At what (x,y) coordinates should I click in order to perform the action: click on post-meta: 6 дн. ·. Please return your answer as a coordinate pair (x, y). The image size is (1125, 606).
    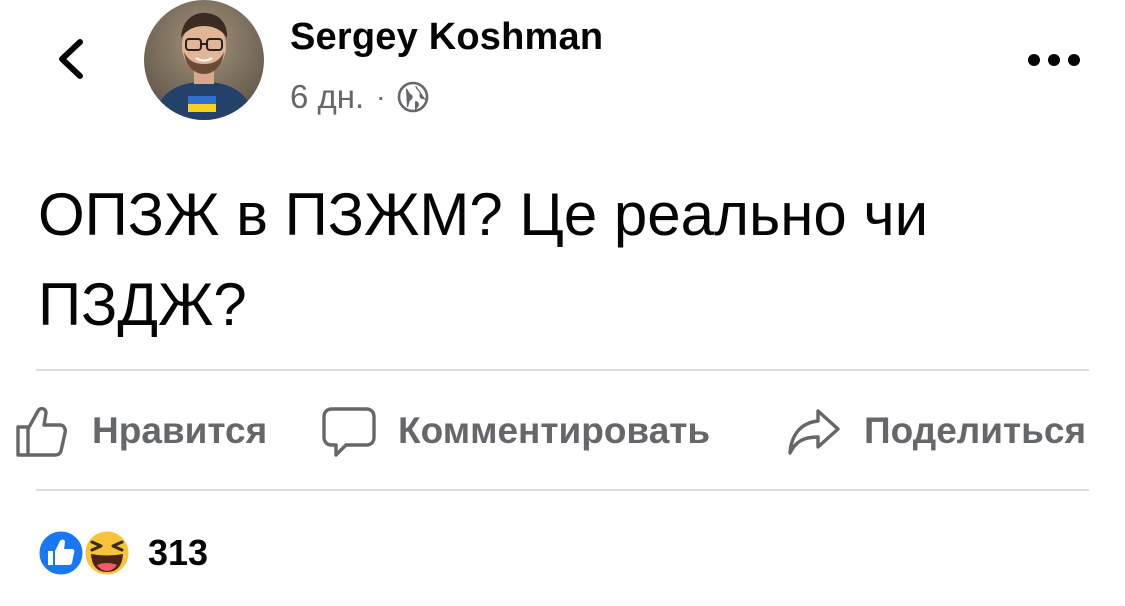
    Looking at the image, I should click on (360, 97).